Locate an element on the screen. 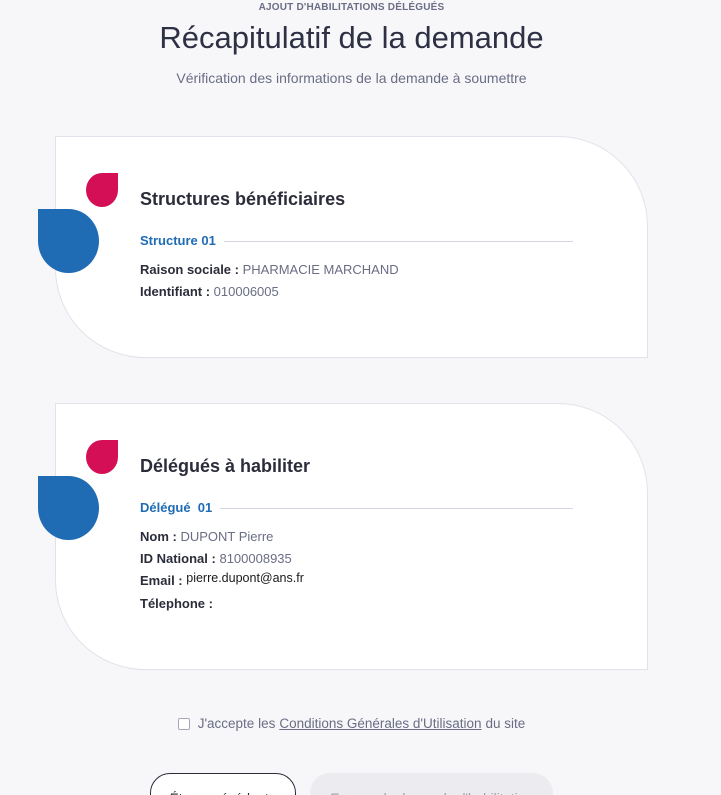 This screenshot has height=795, width=721. raison-sociale-field: Raison sociale : PHARMACIE MARCHAND is located at coordinates (269, 269).